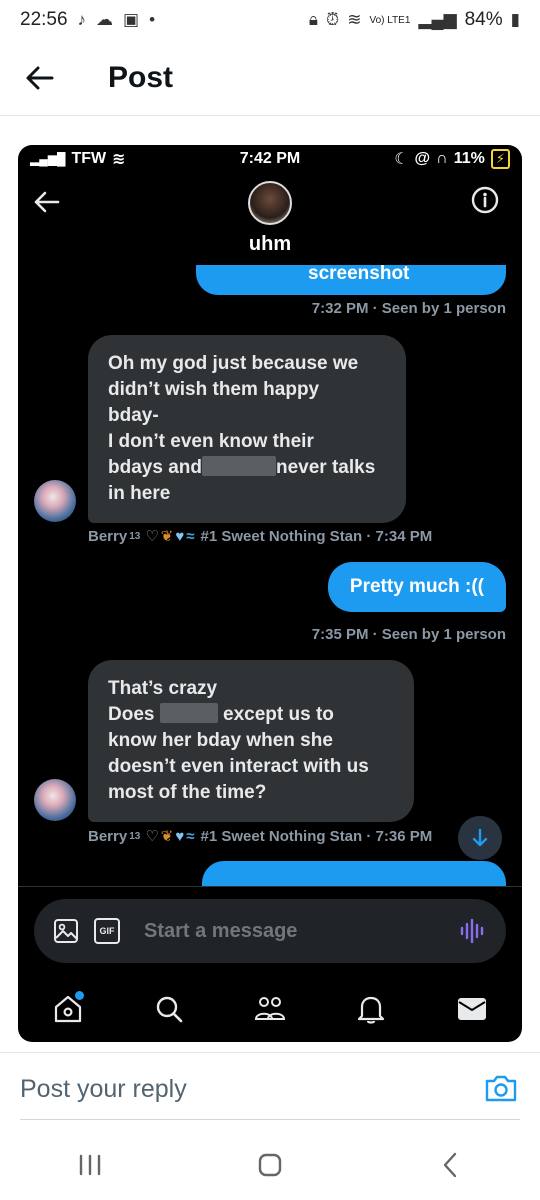 This screenshot has width=540, height=1200. What do you see at coordinates (485, 200) in the screenshot?
I see `info-icon` at bounding box center [485, 200].